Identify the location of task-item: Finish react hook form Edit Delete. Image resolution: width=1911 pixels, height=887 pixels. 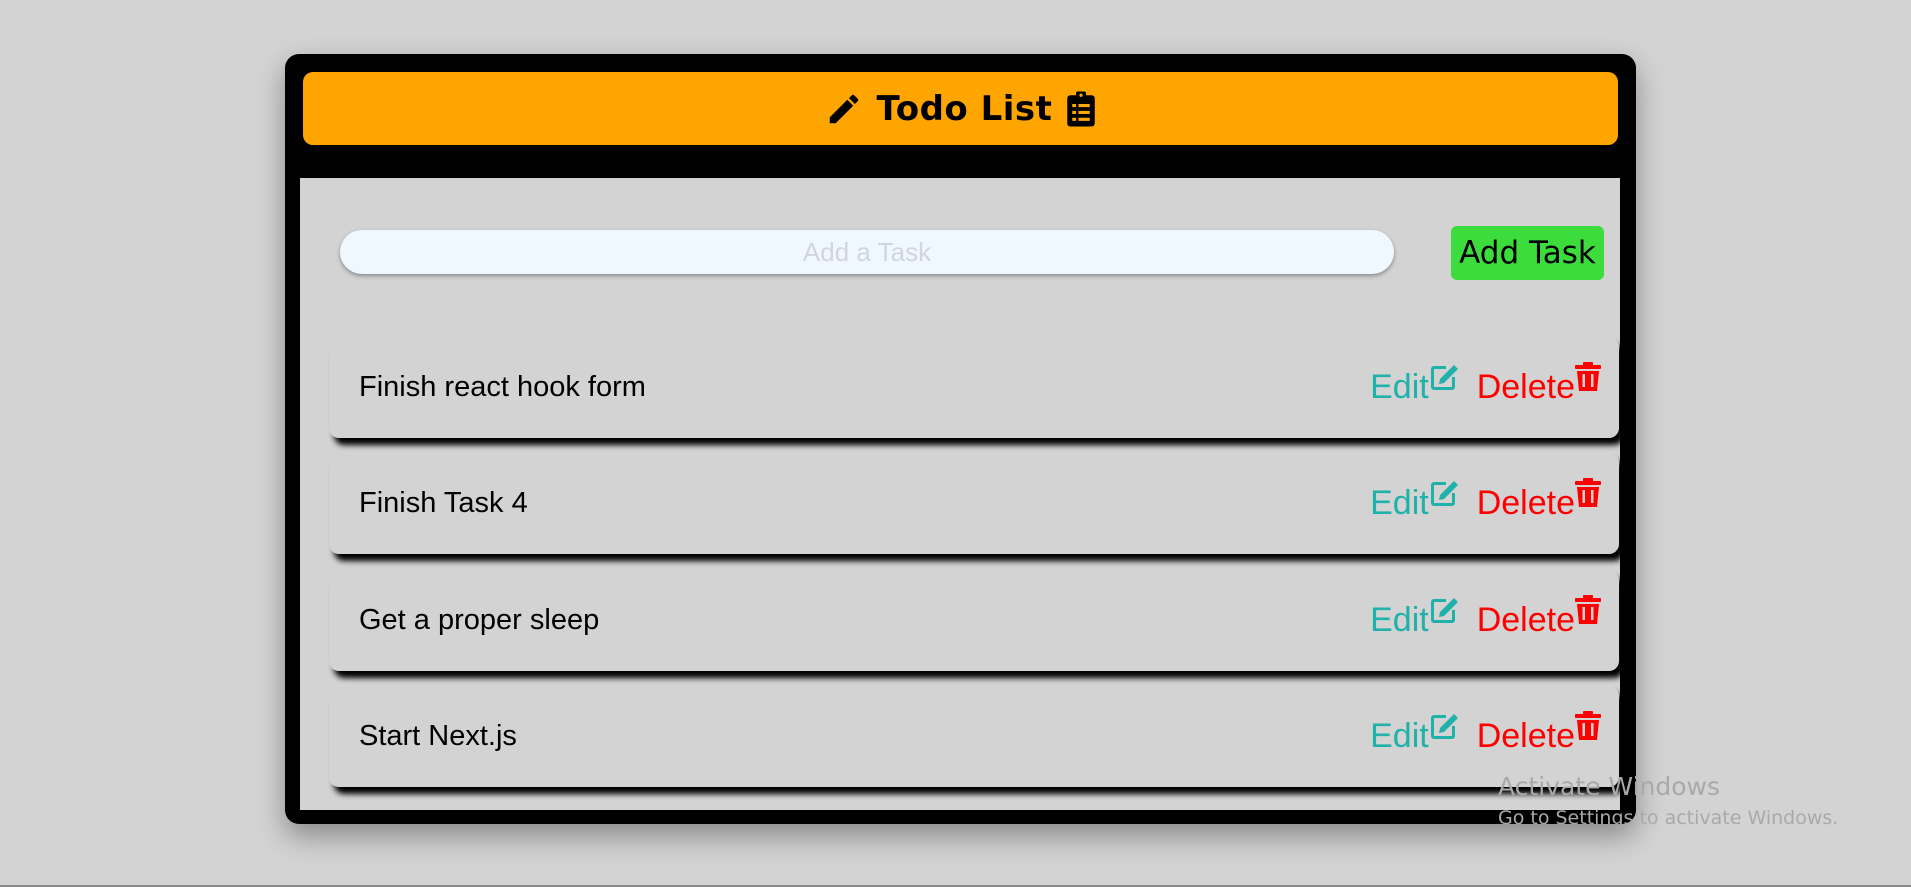
(974, 387).